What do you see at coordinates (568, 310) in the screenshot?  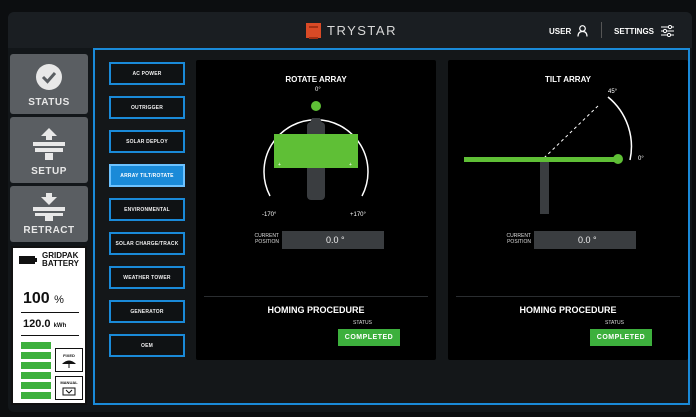 I see `tilt-homing-label: HOMING PROCEDURE` at bounding box center [568, 310].